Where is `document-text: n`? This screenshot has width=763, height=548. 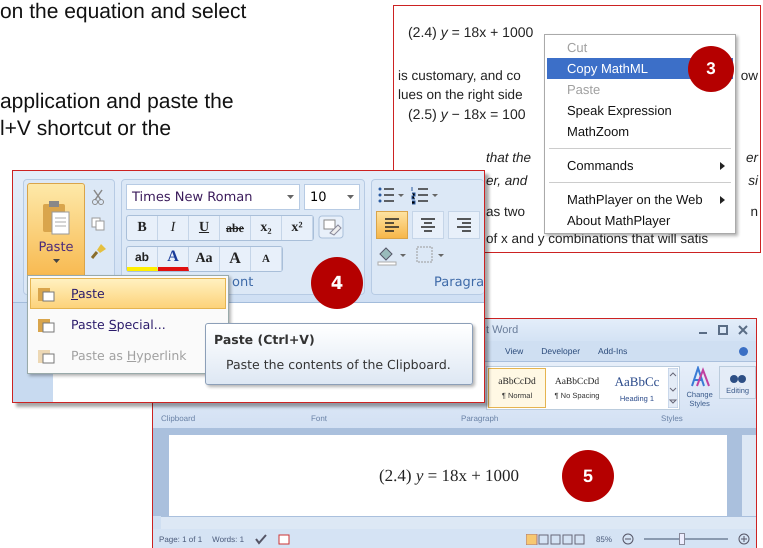 document-text: n is located at coordinates (754, 212).